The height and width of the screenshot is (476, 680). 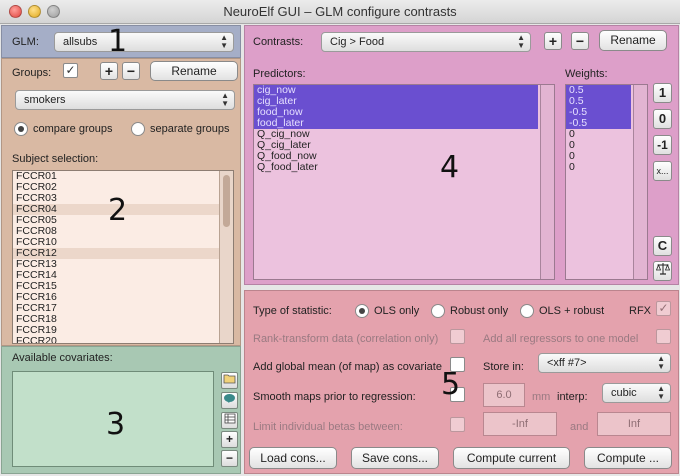 I want to click on limit-high-input: Inf, so click(x=634, y=424).